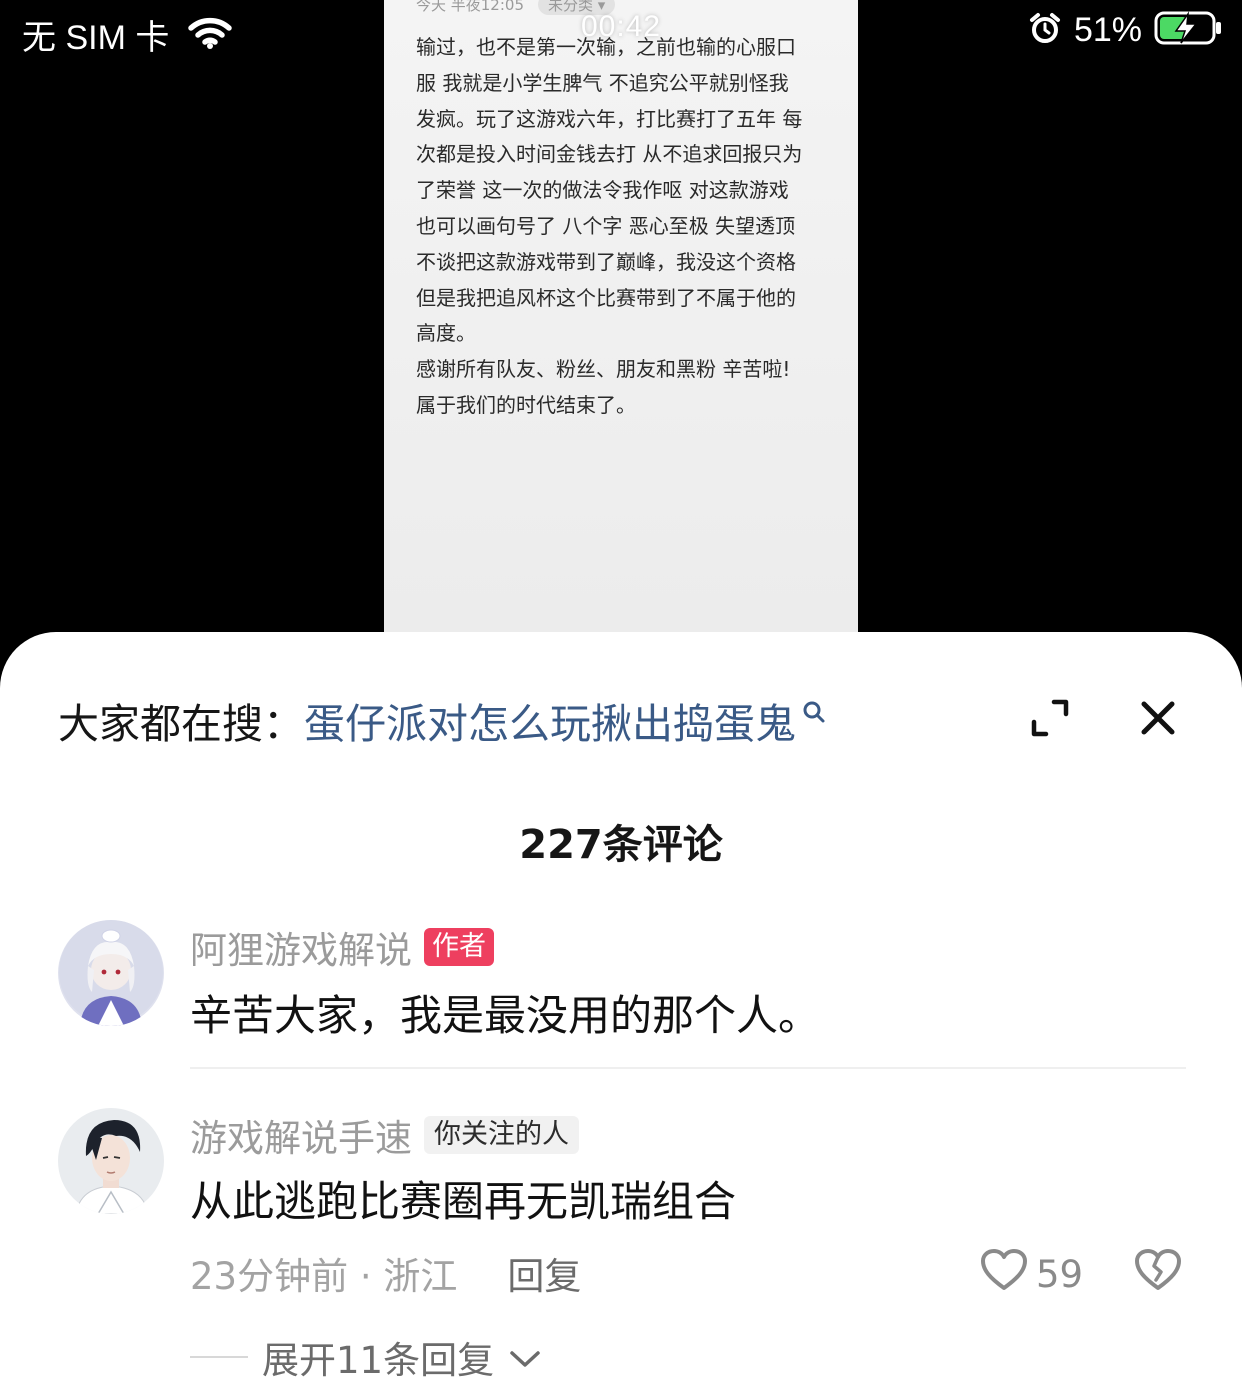 This screenshot has width=1242, height=1396. I want to click on comment-author-name: 游戏解说手速, so click(301, 1135).